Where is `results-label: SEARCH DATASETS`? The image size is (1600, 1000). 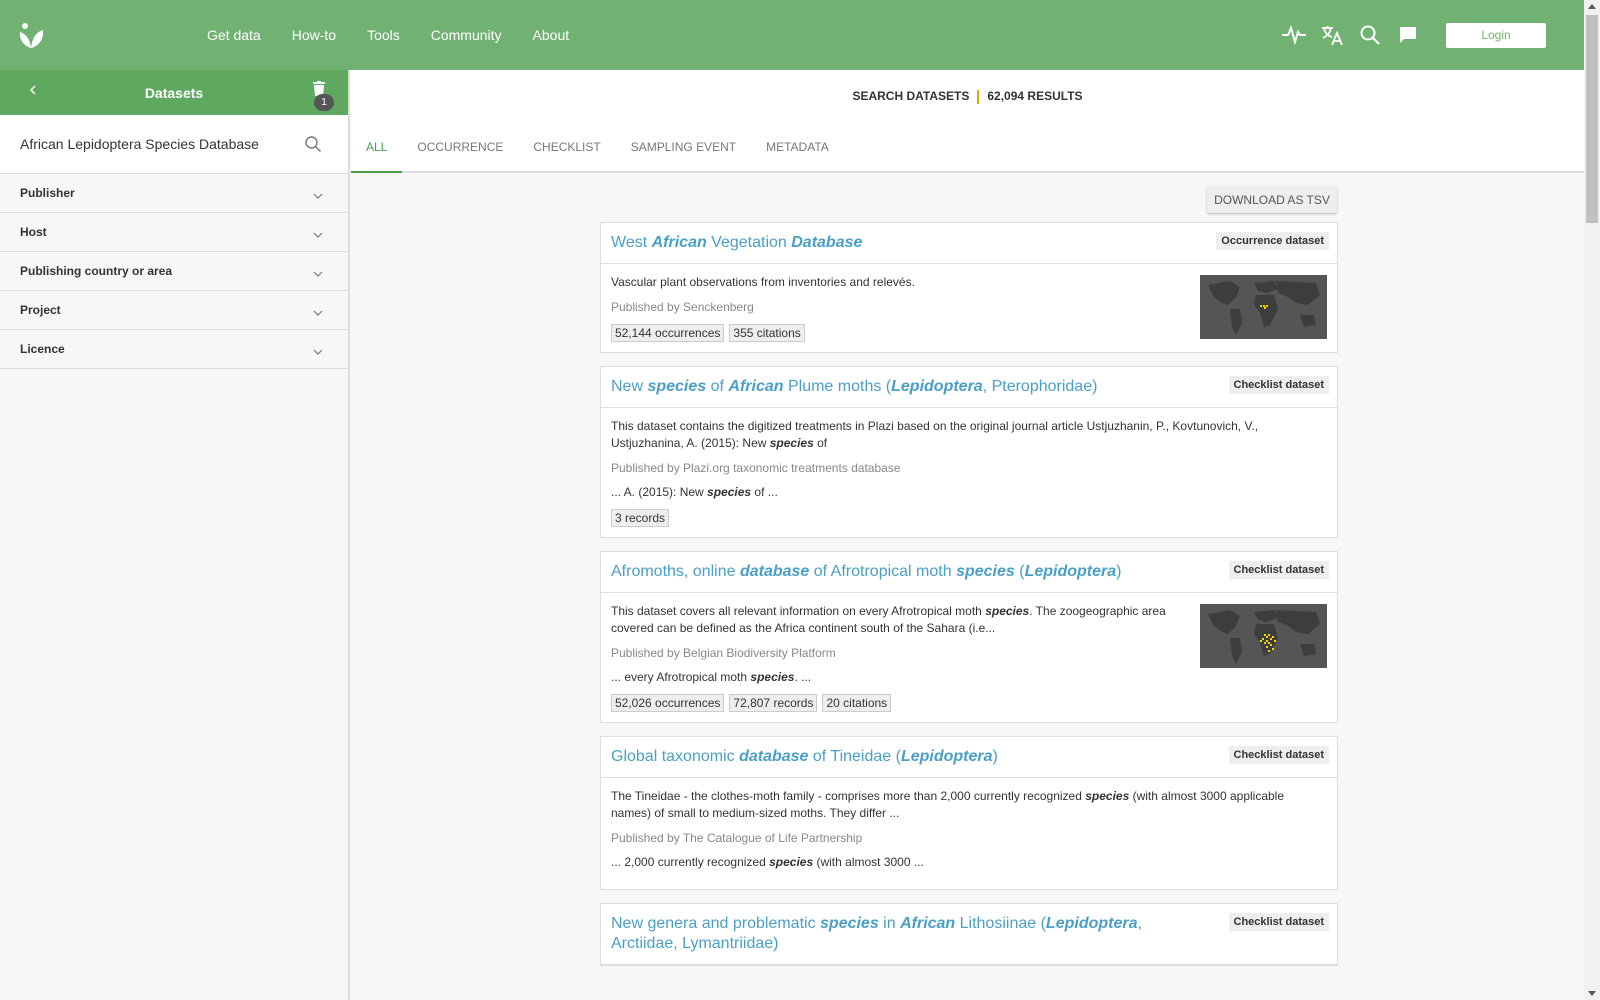
results-label: SEARCH DATASETS is located at coordinates (911, 96).